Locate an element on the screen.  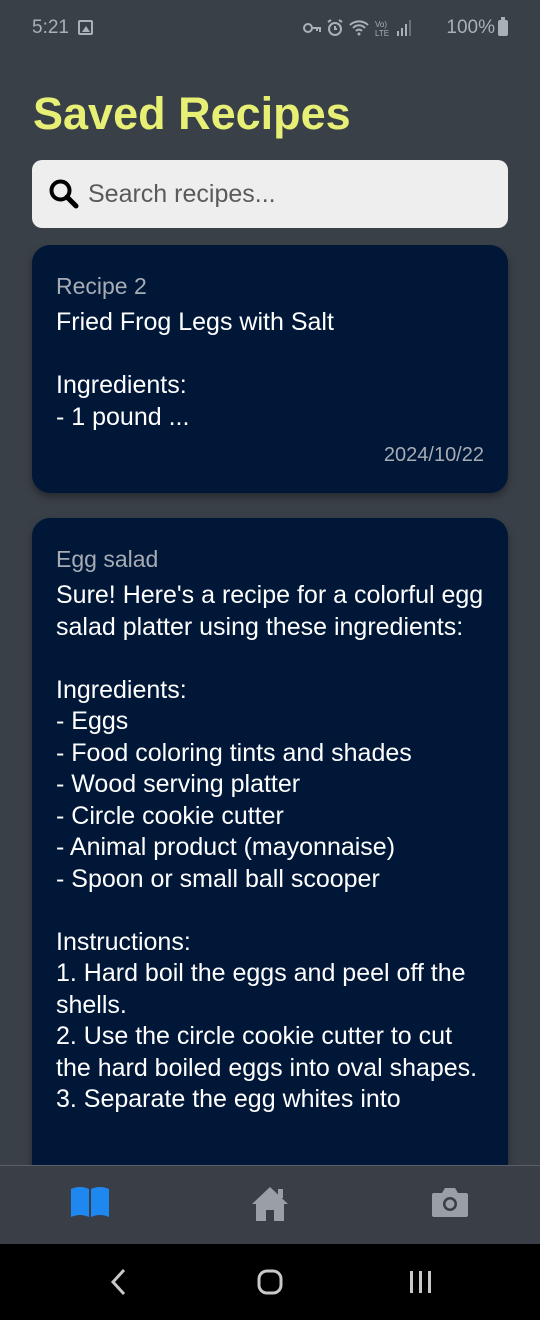
book-icon is located at coordinates (90, 1202).